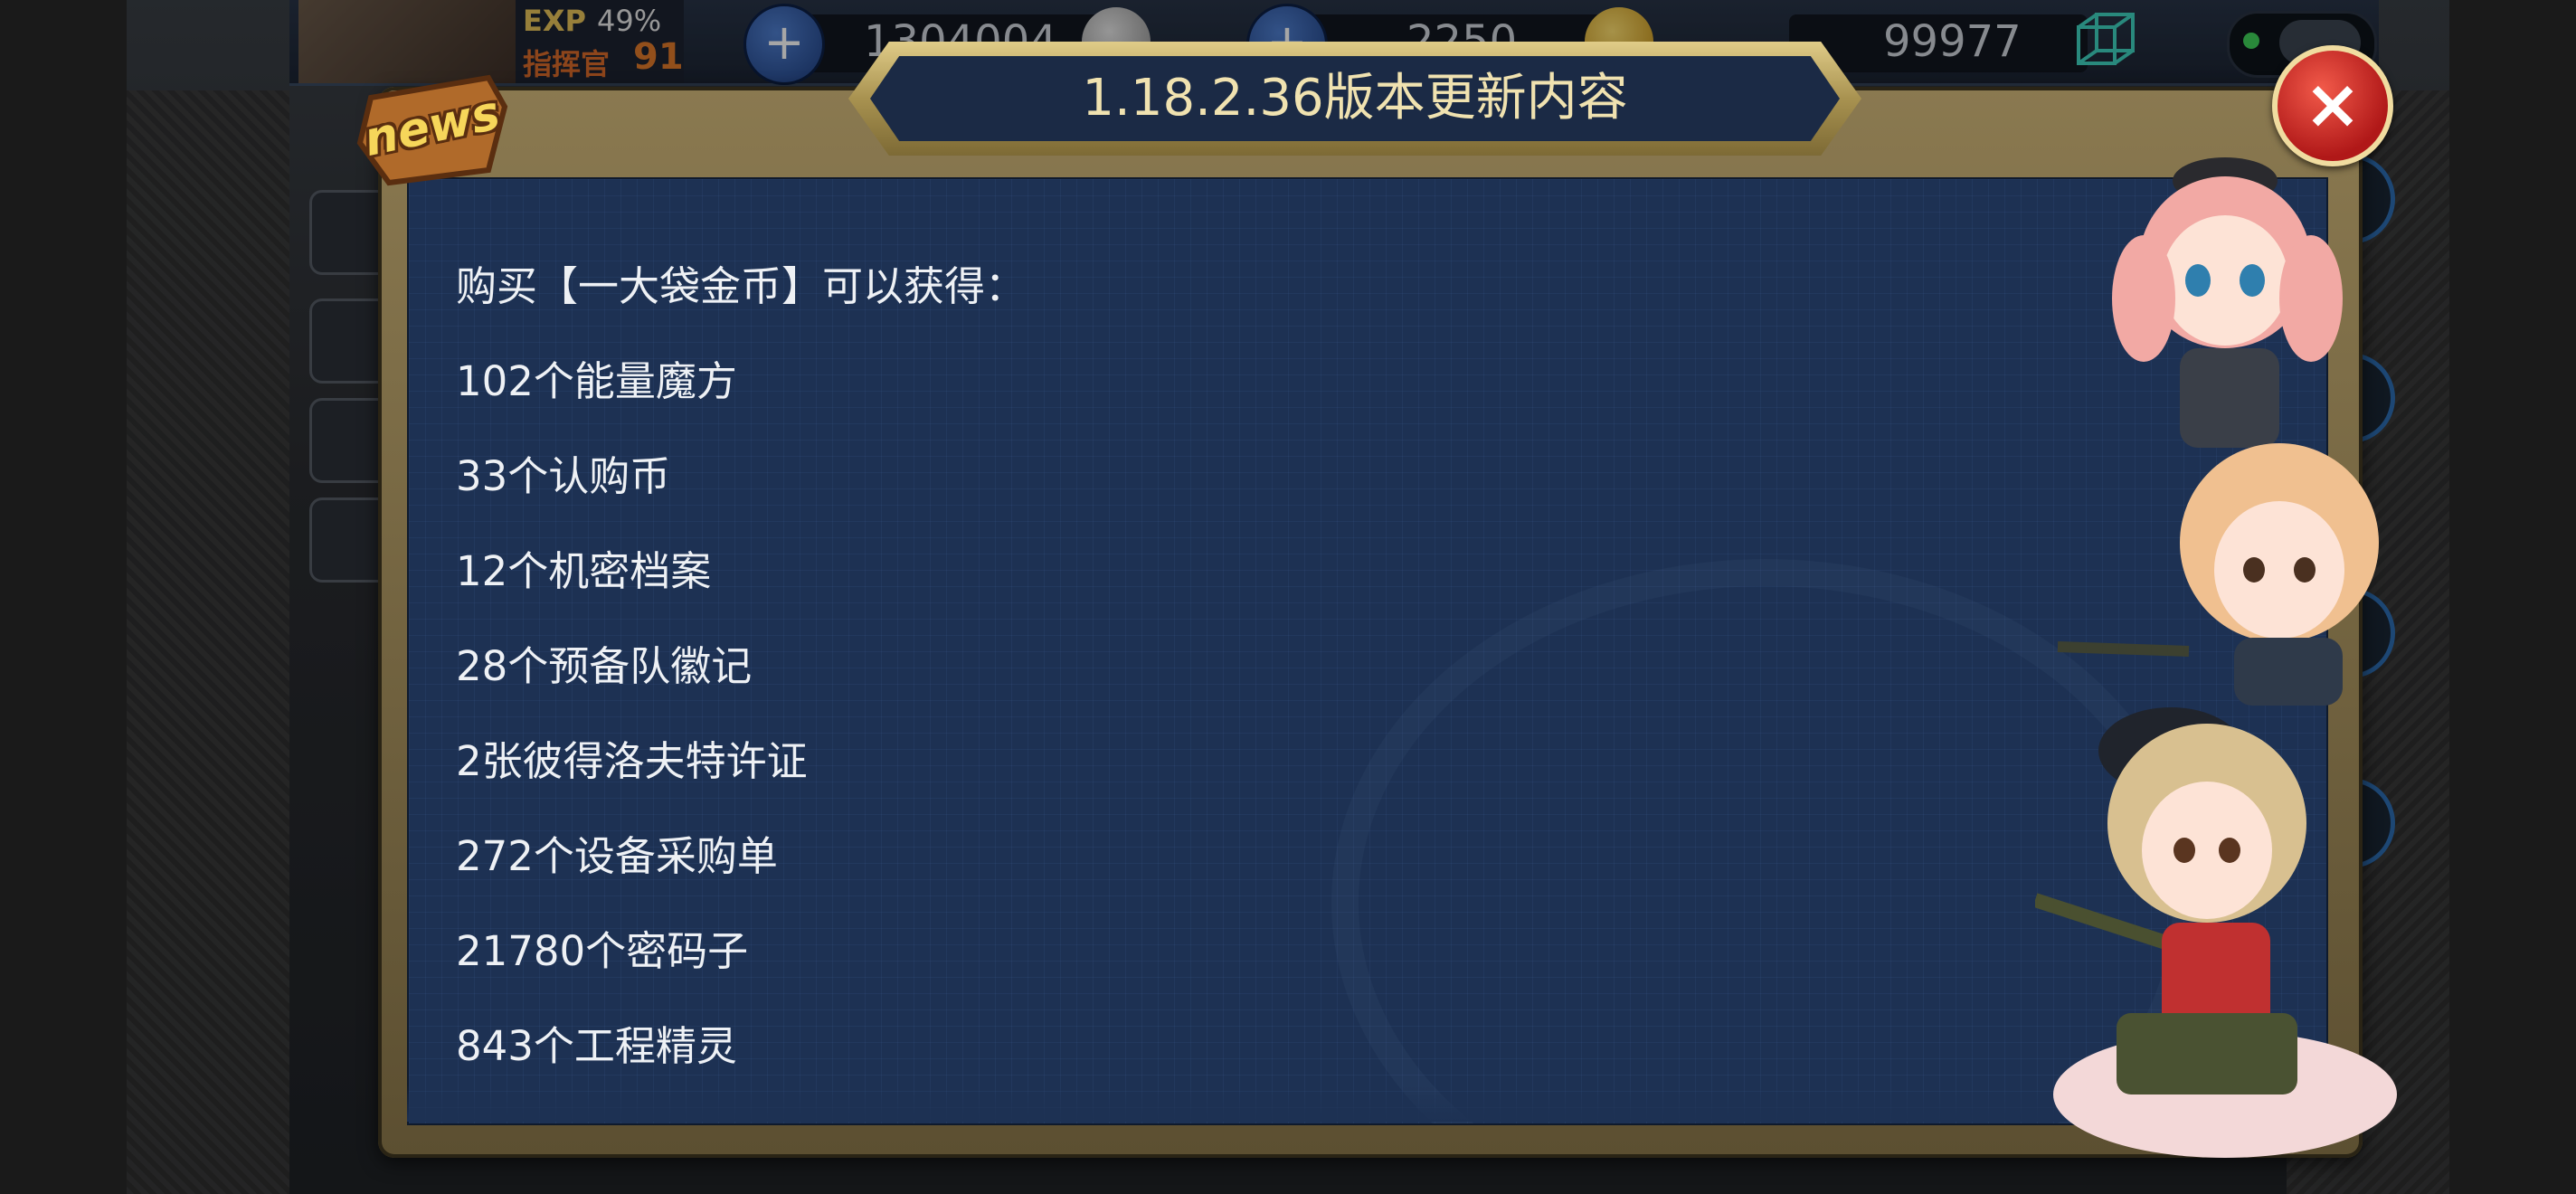  What do you see at coordinates (602, 951) in the screenshot?
I see `content-line-8: 21780个密码子` at bounding box center [602, 951].